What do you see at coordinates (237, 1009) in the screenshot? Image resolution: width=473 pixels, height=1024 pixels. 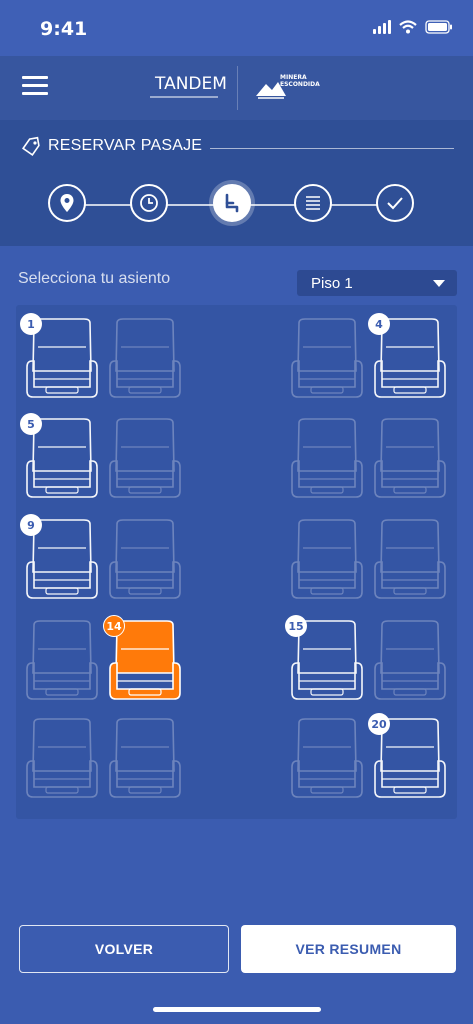 I see `home-indicator` at bounding box center [237, 1009].